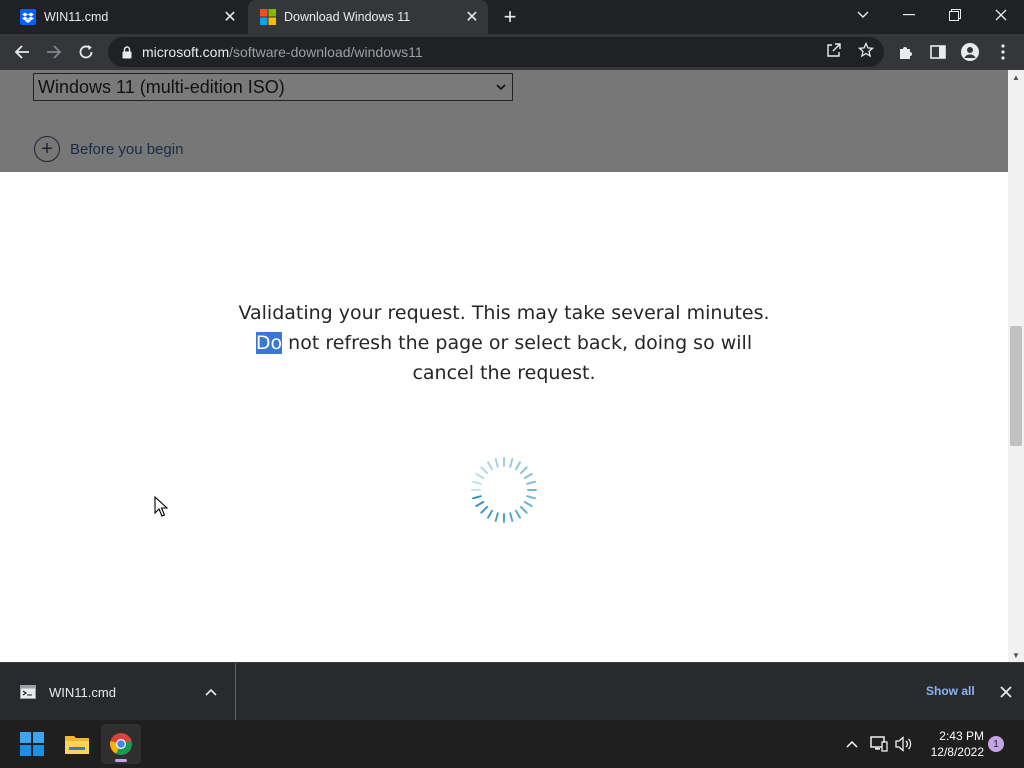 Image resolution: width=1024 pixels, height=768 pixels. What do you see at coordinates (938, 52) in the screenshot?
I see `side-panel-icon` at bounding box center [938, 52].